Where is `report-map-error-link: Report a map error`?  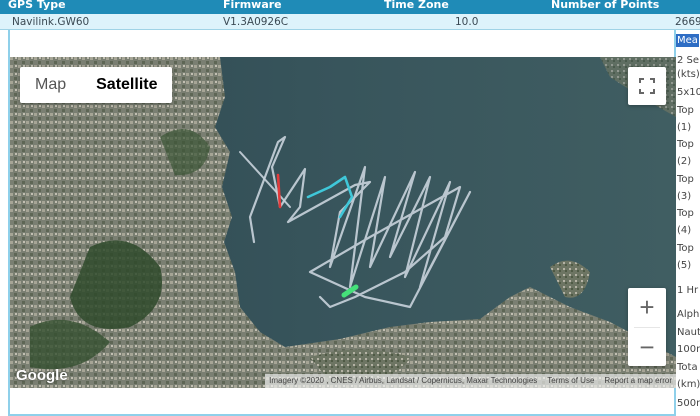 report-map-error-link: Report a map error is located at coordinates (638, 381).